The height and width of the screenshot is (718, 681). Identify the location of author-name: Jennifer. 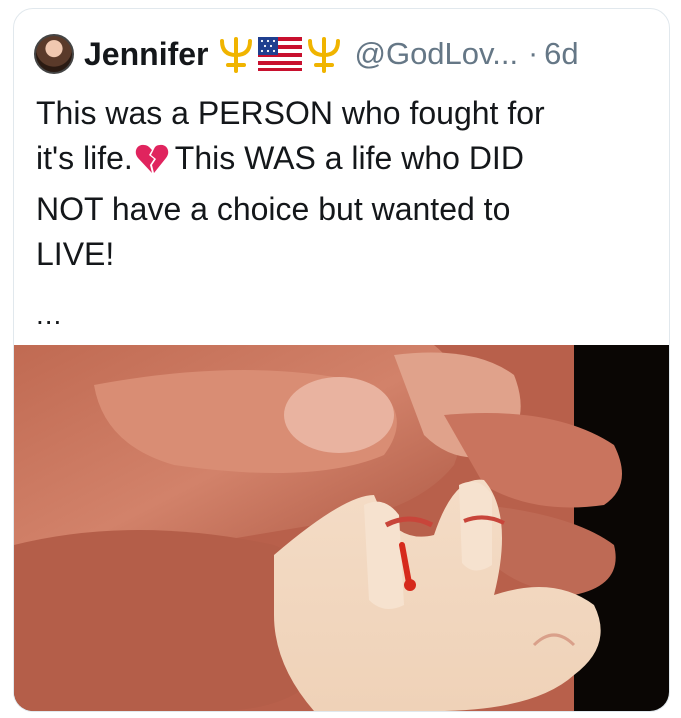
(146, 54).